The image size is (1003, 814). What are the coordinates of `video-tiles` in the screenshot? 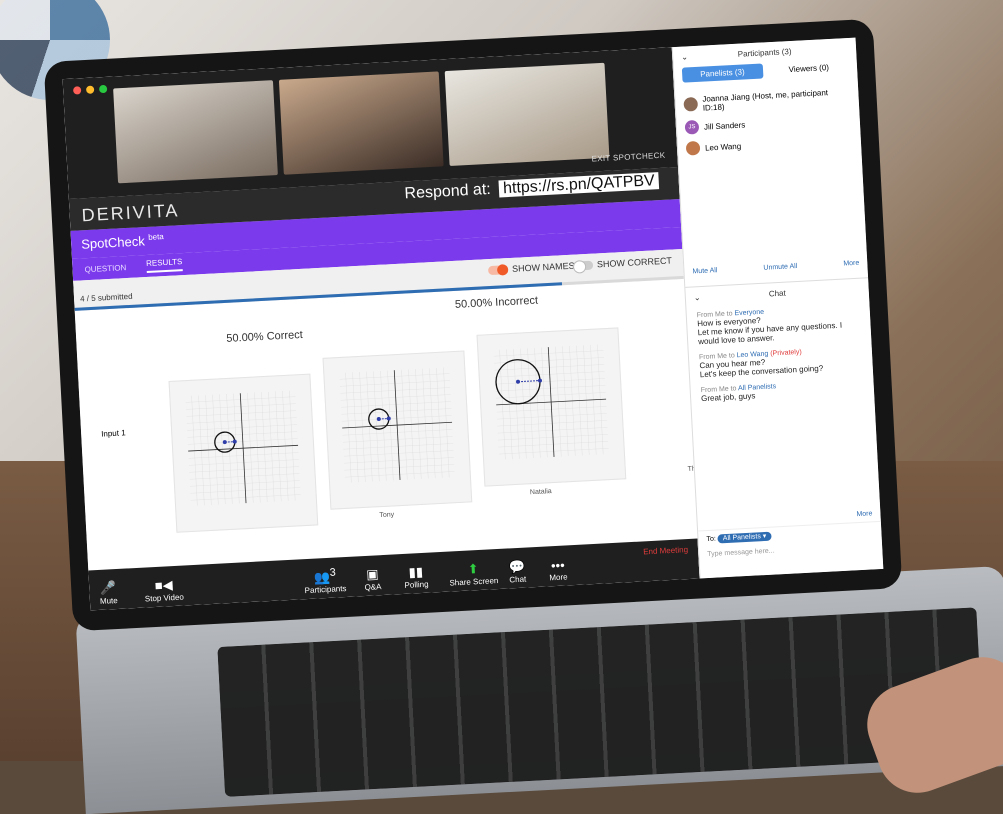 It's located at (361, 123).